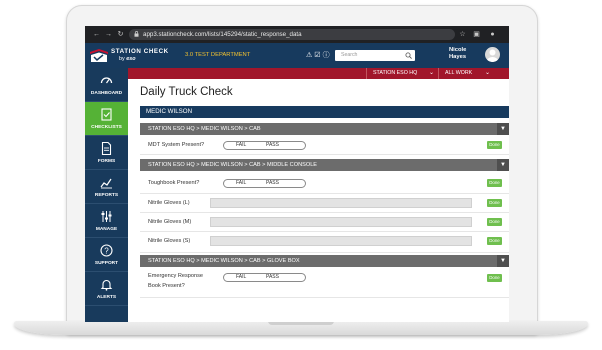 This screenshot has width=602, height=350. What do you see at coordinates (106, 80) in the screenshot?
I see `gauge-icon` at bounding box center [106, 80].